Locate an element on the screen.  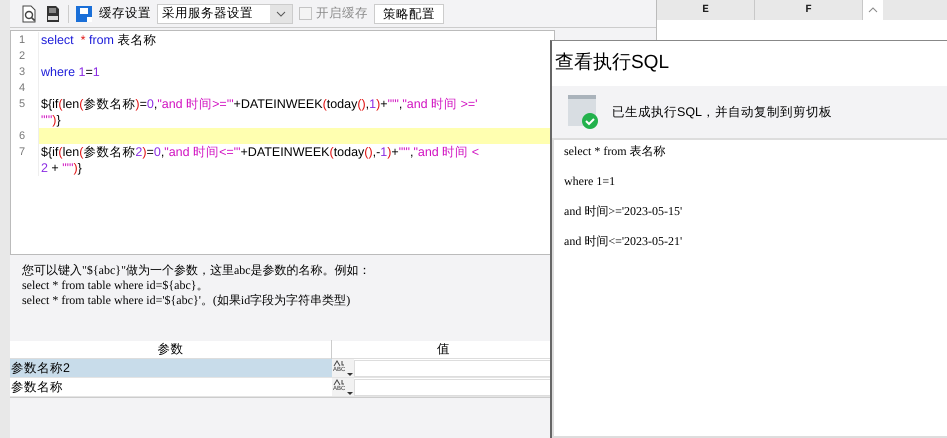
column-header: E is located at coordinates (706, 10).